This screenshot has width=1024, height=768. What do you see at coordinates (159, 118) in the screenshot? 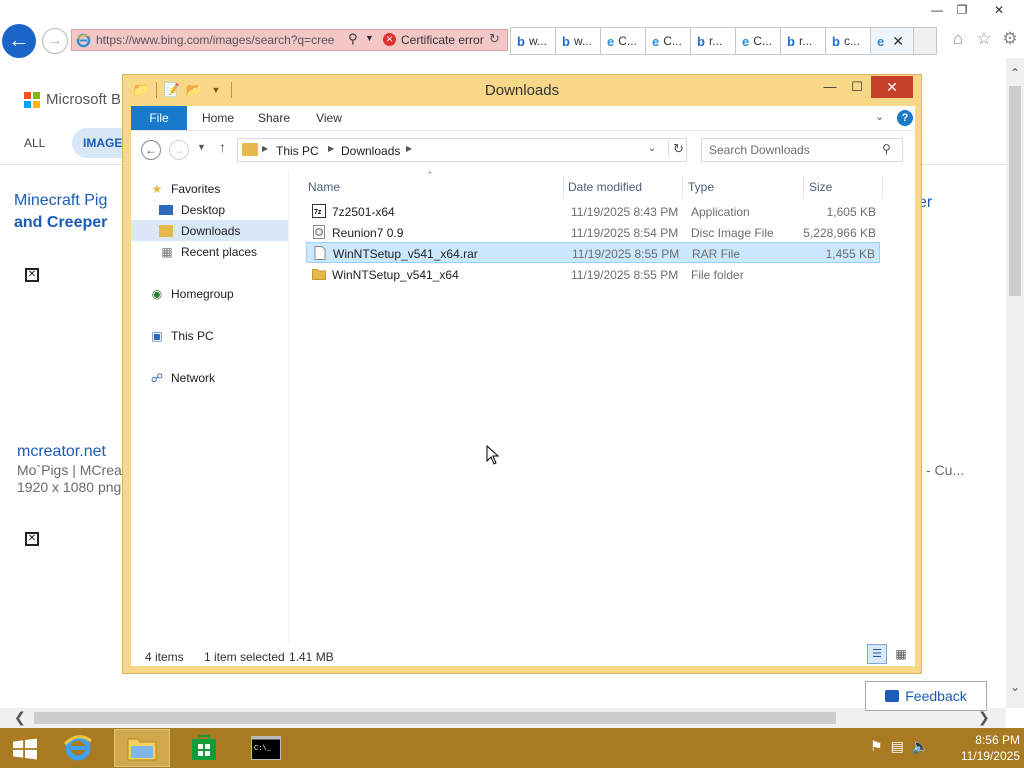
I see `ribbon-tab-file: File` at bounding box center [159, 118].